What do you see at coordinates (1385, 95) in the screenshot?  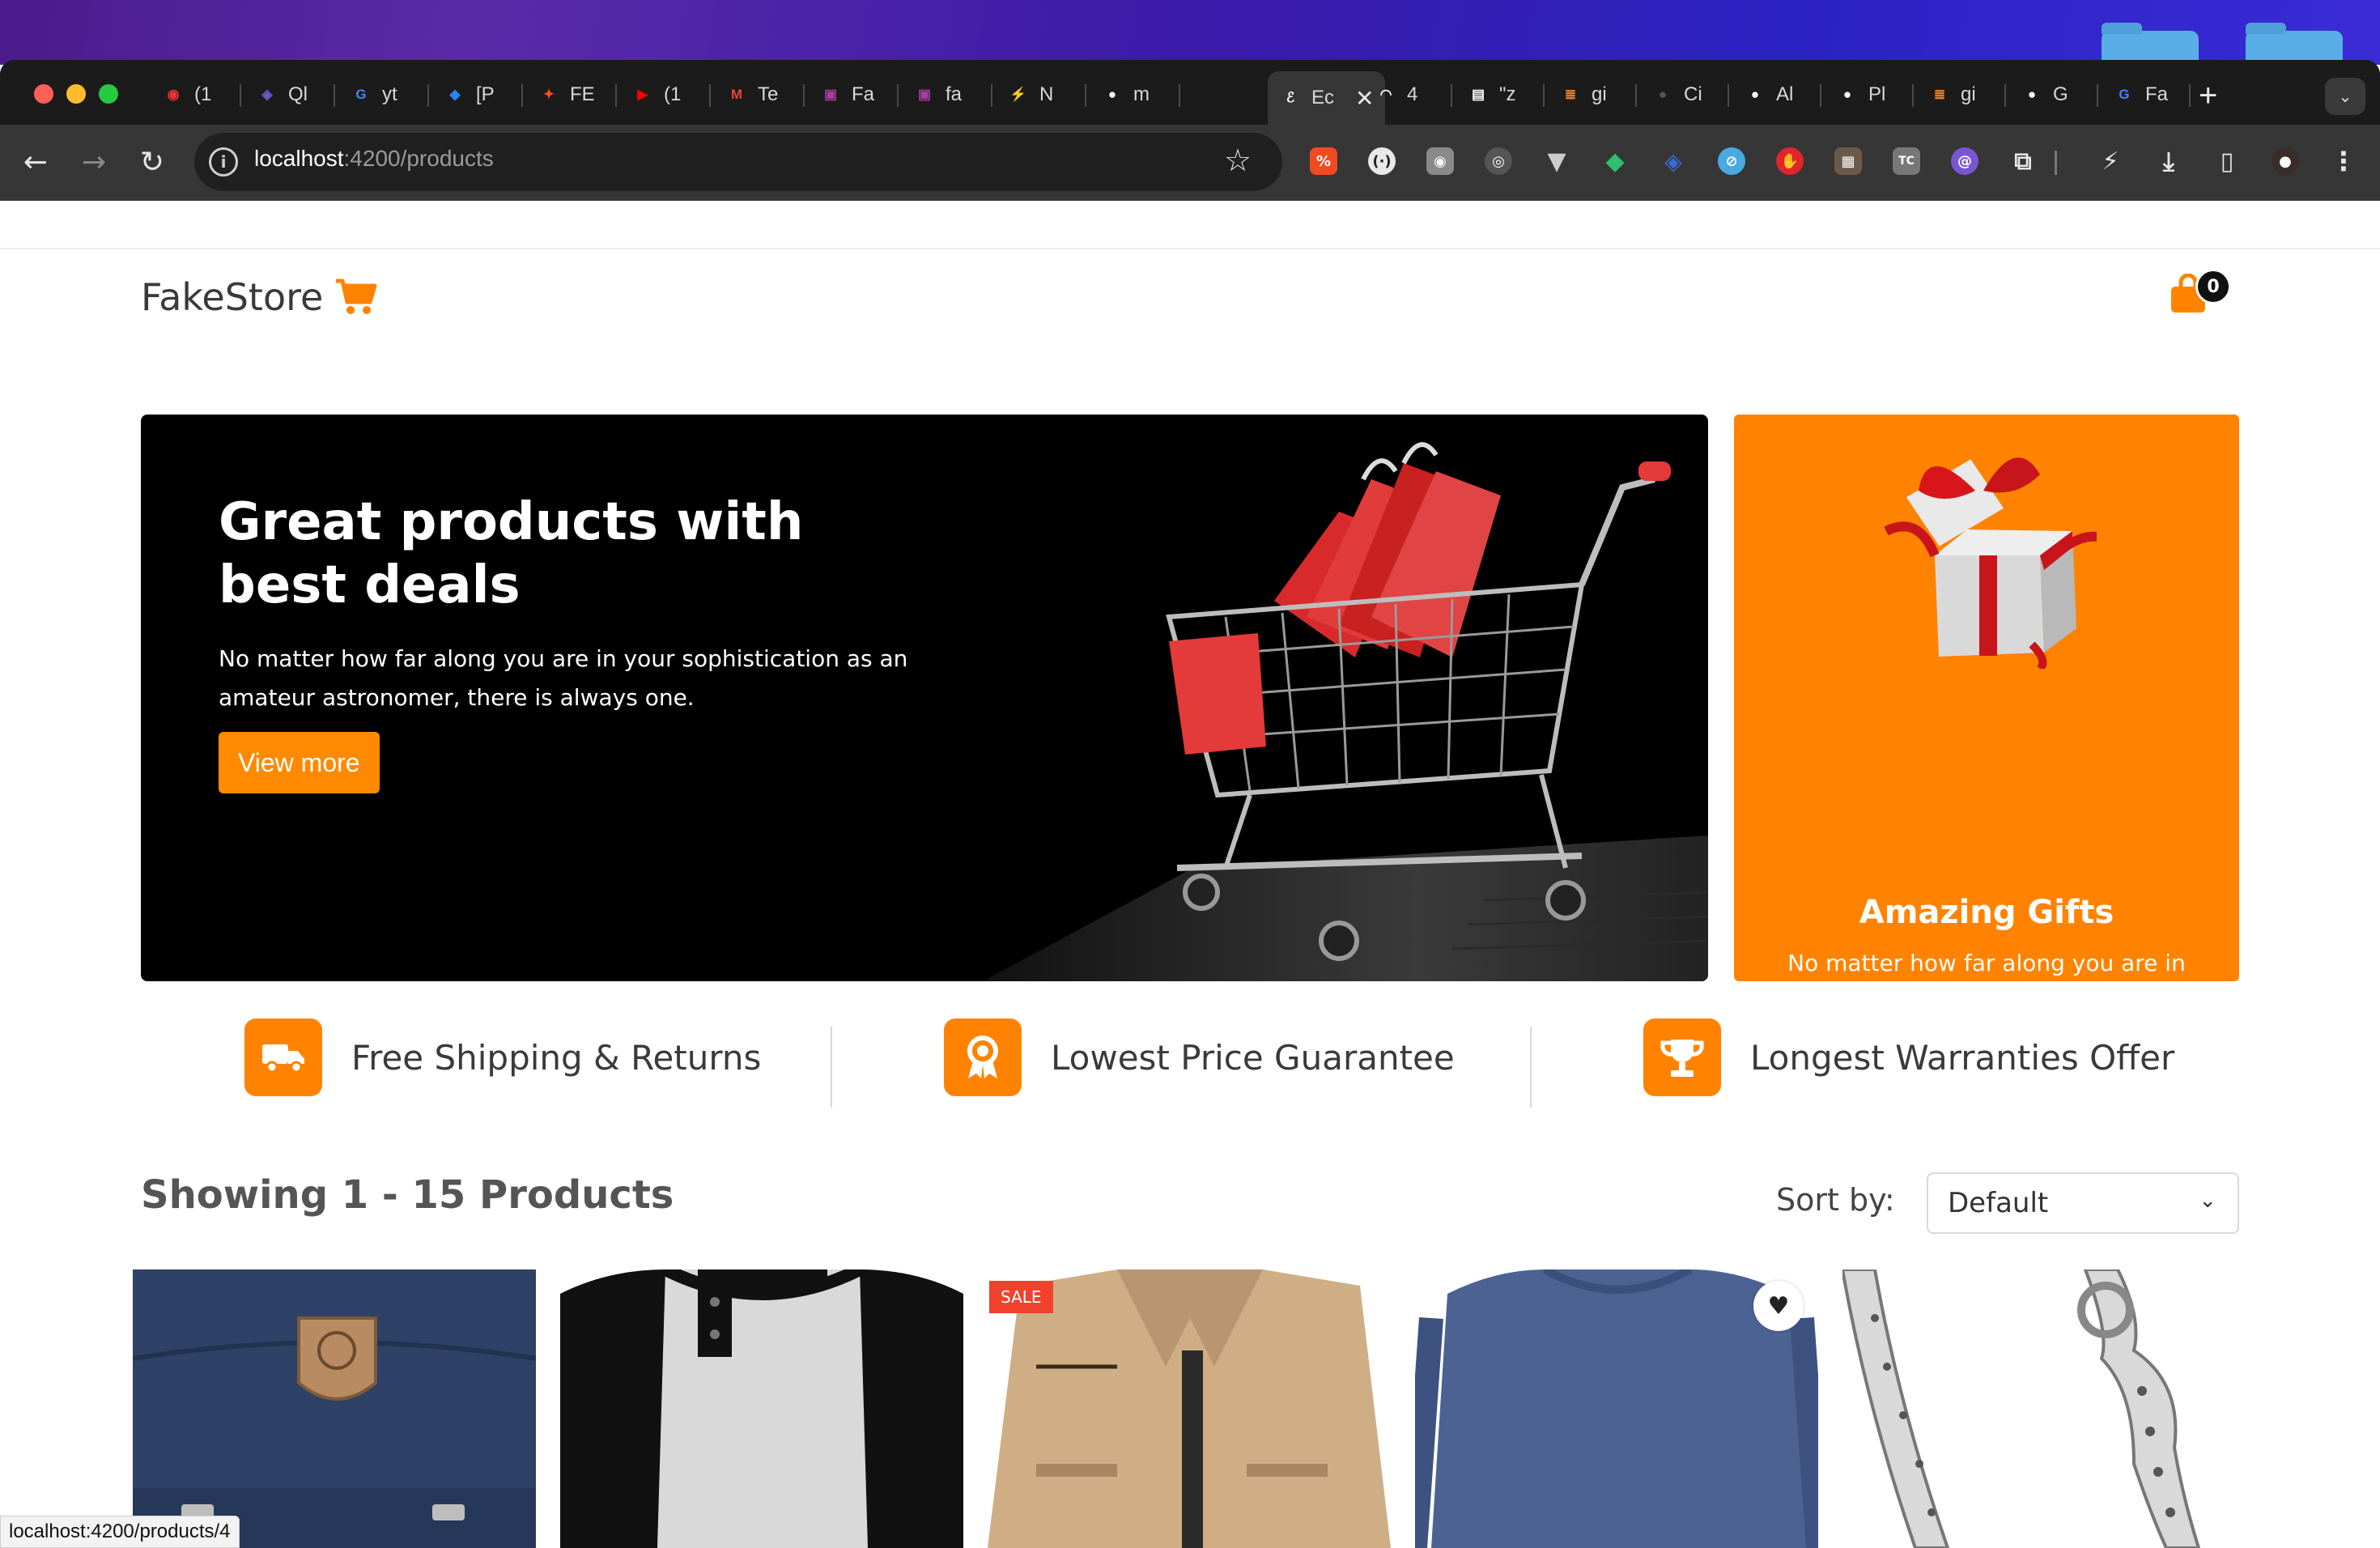 I see `loading-icon: ◠` at bounding box center [1385, 95].